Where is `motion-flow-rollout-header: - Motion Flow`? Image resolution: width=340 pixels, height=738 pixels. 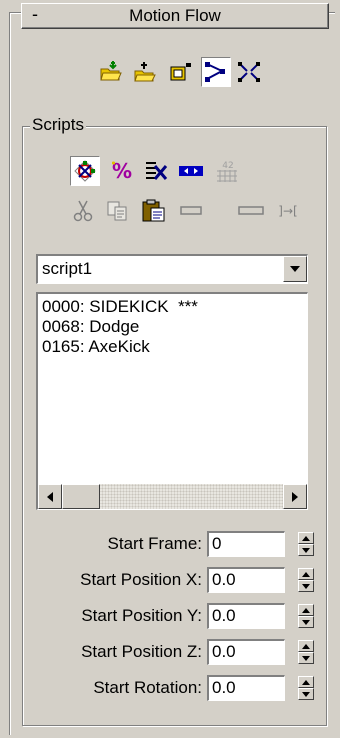 motion-flow-rollout-header: - Motion Flow is located at coordinates (175, 16).